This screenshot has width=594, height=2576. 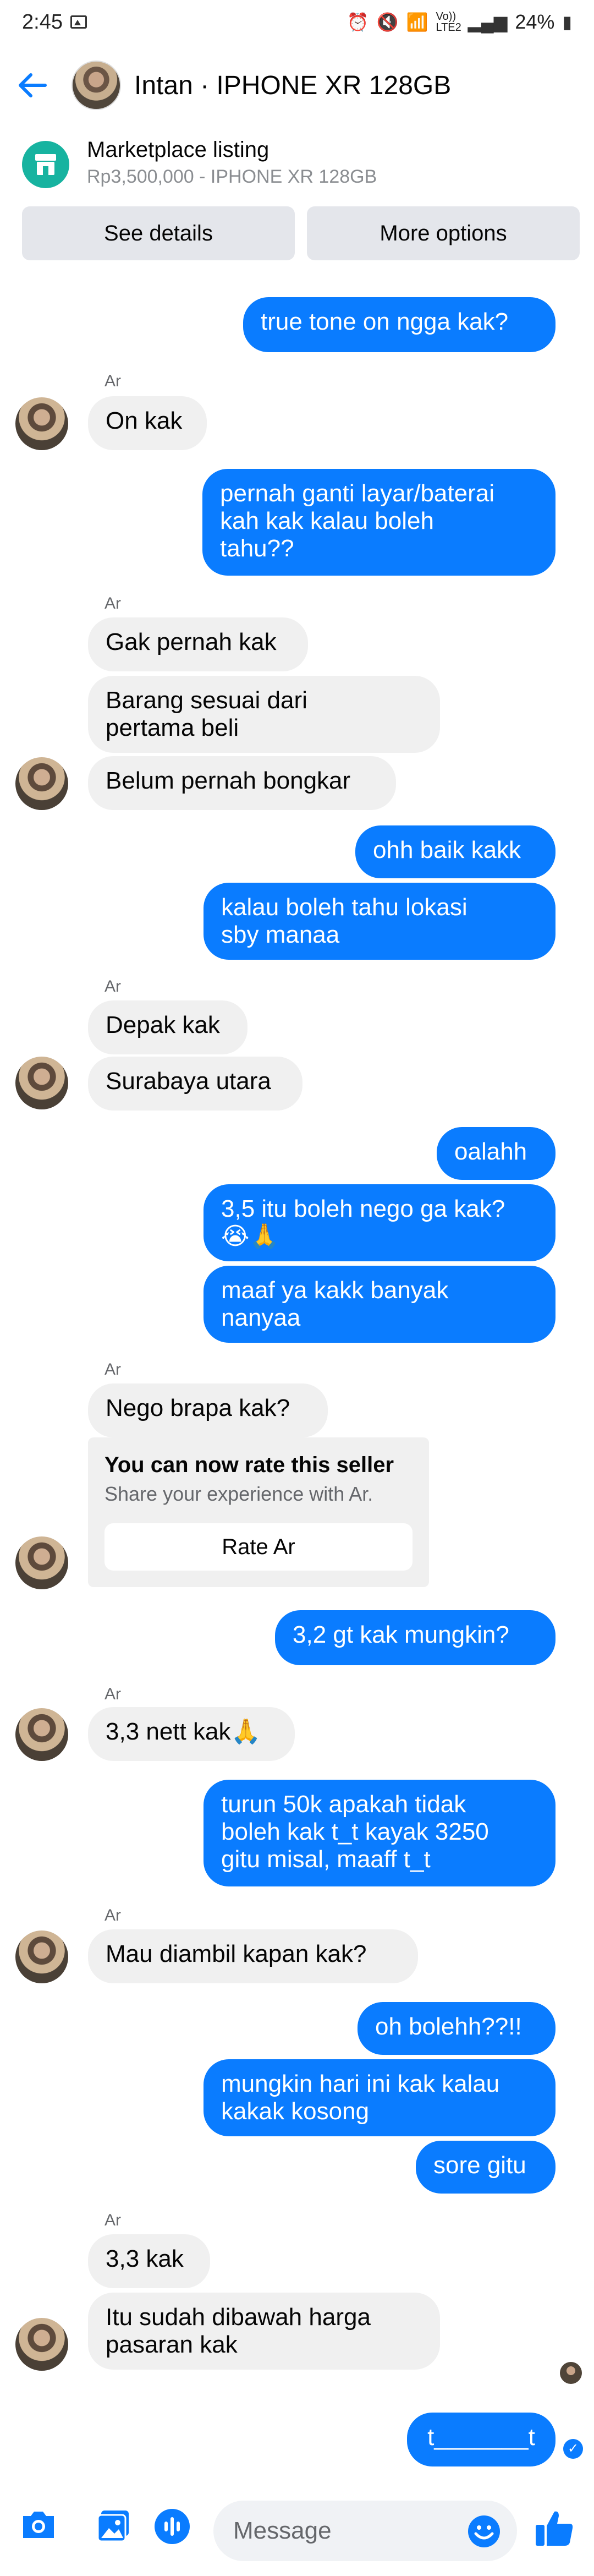 What do you see at coordinates (264, 2331) in the screenshot?
I see `message-incoming: Itu sudah dibawah harga pasaran kak` at bounding box center [264, 2331].